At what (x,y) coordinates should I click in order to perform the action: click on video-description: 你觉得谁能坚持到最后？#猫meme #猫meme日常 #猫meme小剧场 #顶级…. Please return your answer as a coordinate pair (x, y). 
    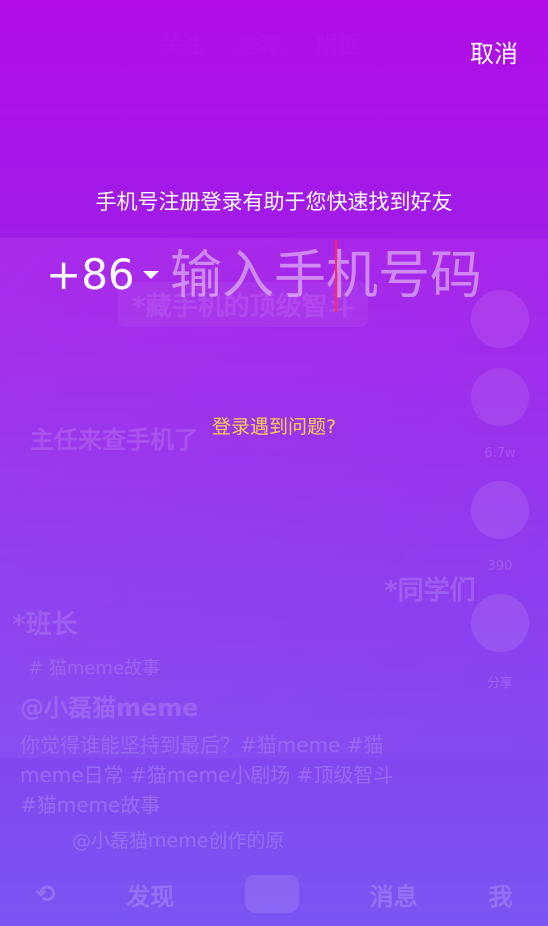
    Looking at the image, I should click on (207, 775).